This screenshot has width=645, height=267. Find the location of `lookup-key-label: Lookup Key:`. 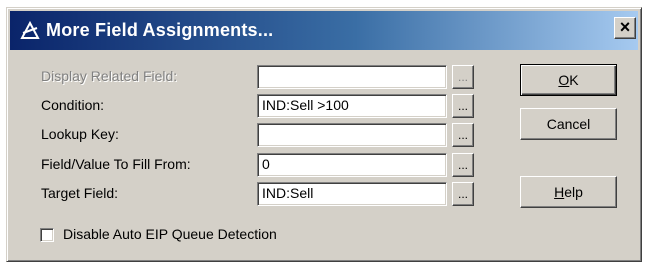

lookup-key-label: Lookup Key: is located at coordinates (80, 134).